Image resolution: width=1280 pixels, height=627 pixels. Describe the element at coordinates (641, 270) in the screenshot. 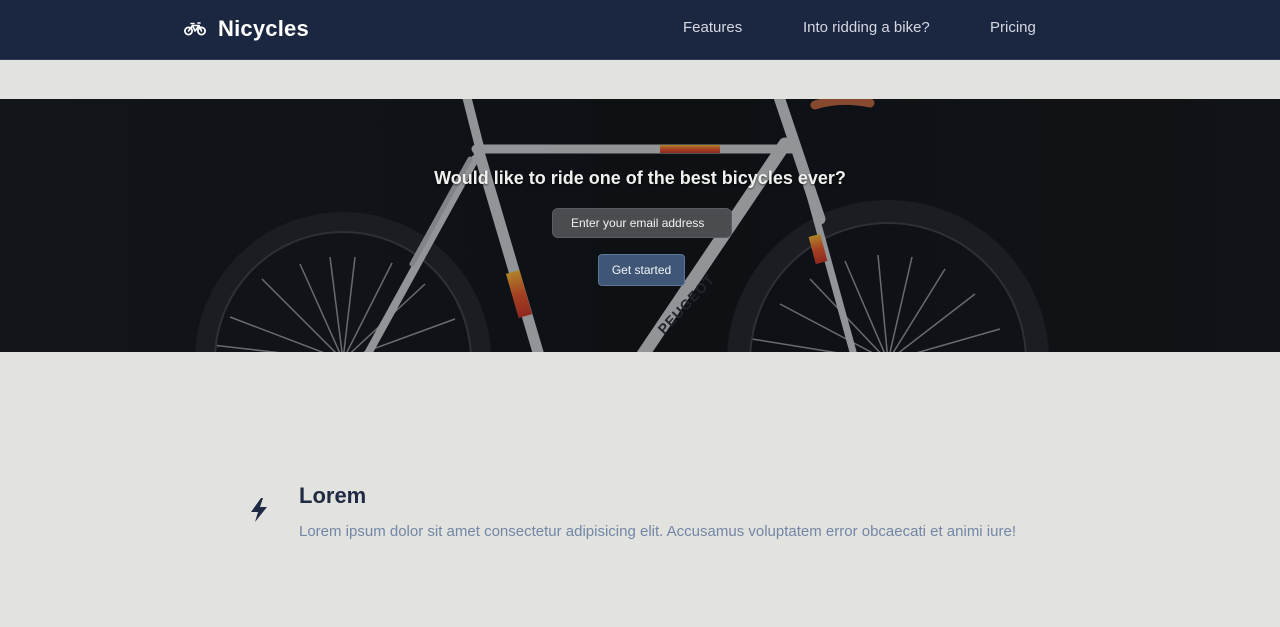

I see `get-started-button: Get started` at that location.